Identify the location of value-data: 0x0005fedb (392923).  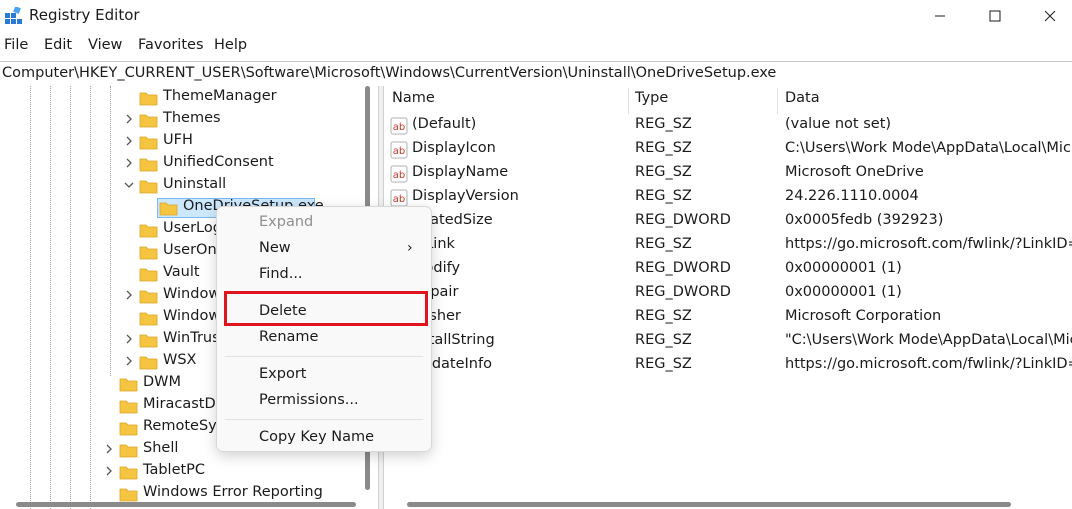
(864, 220).